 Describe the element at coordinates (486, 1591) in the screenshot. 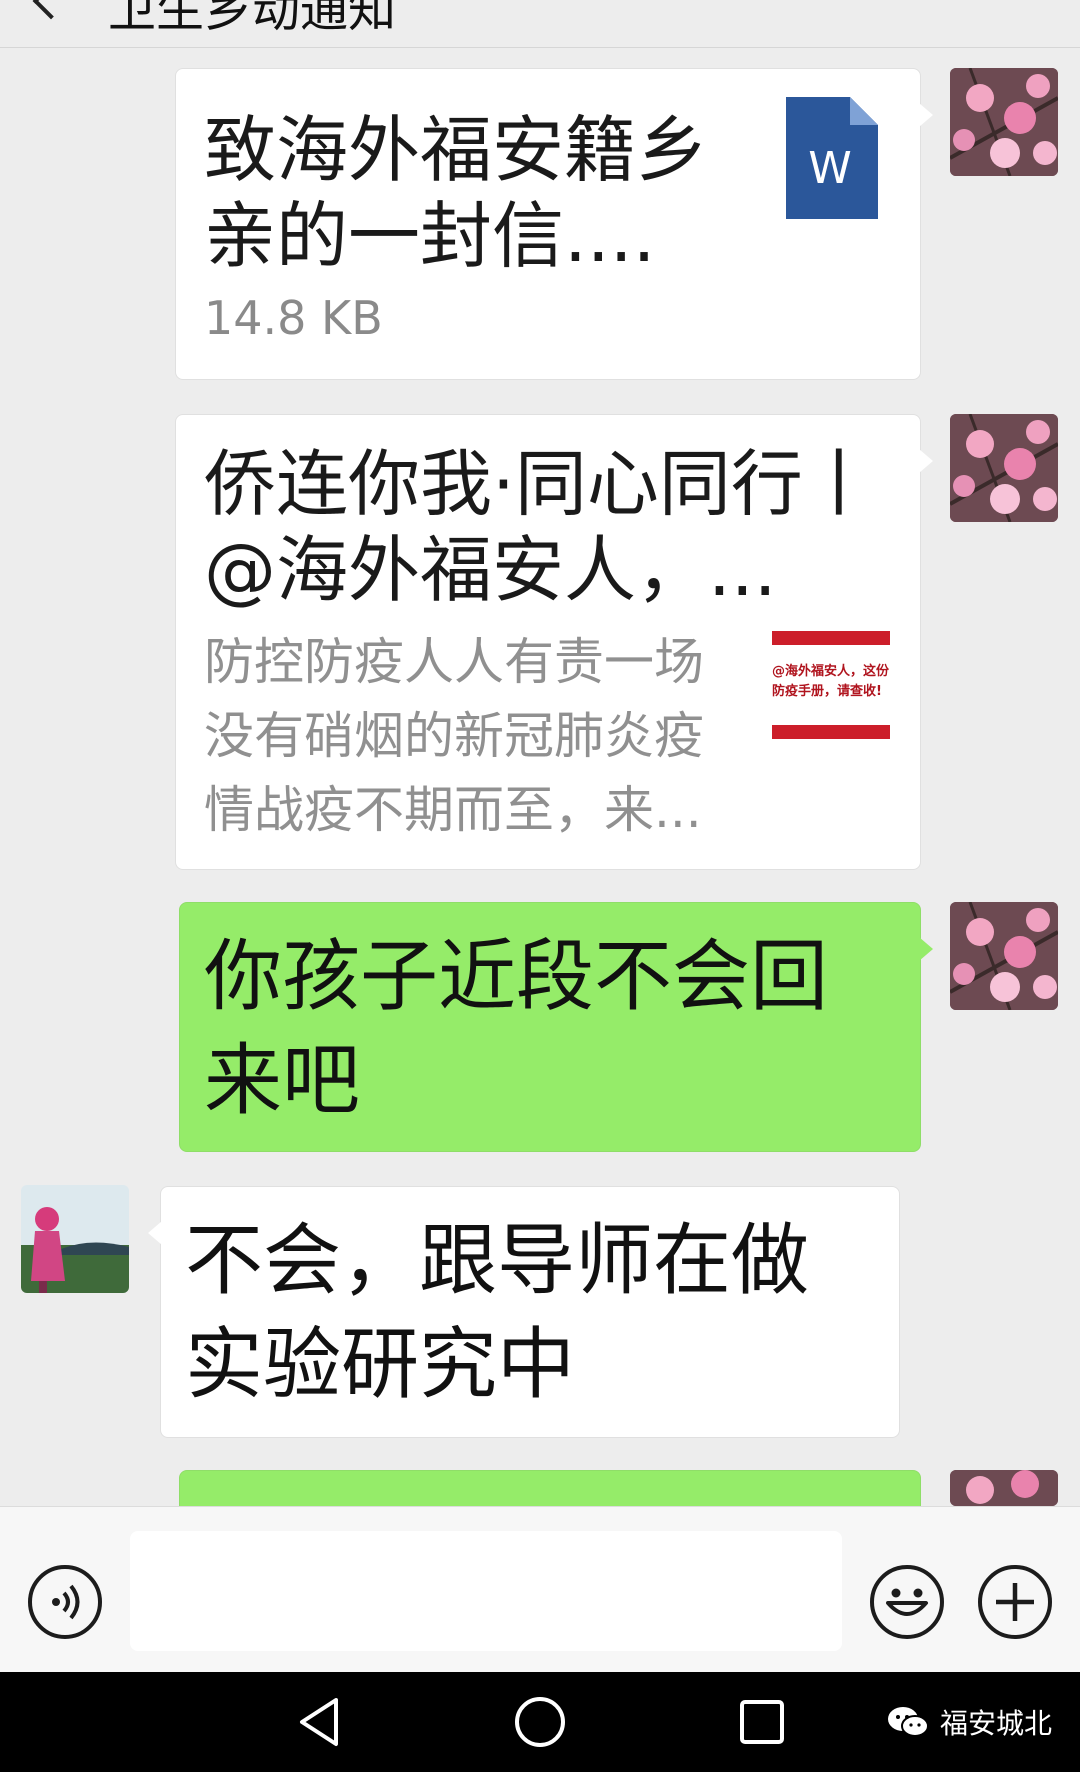

I see `message-input` at that location.